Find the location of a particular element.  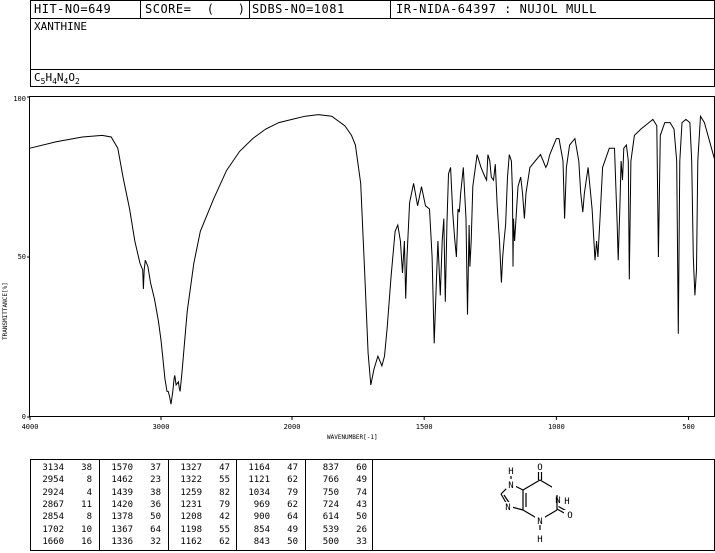

peak-wavenumber: 1367 is located at coordinates (122, 529).